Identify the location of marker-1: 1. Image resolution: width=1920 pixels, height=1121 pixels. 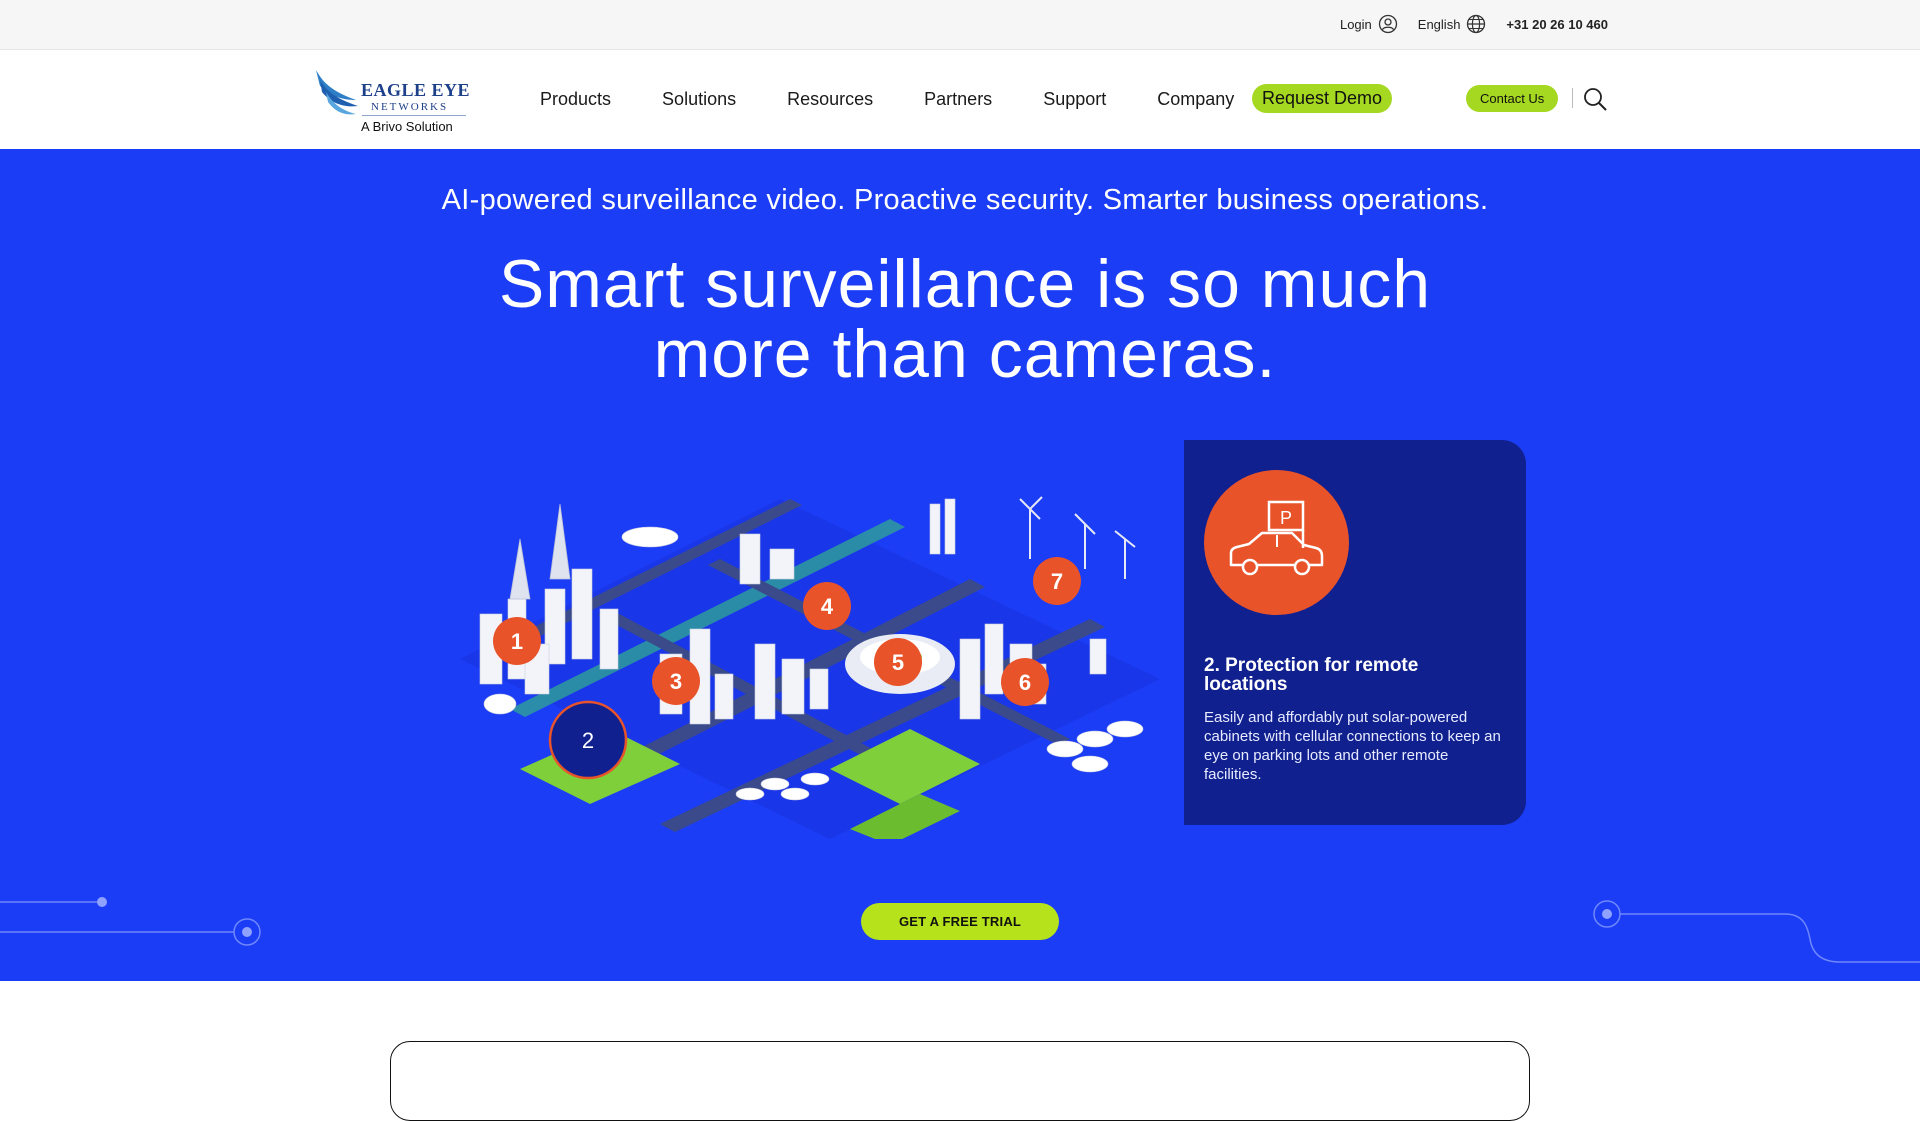
(517, 641).